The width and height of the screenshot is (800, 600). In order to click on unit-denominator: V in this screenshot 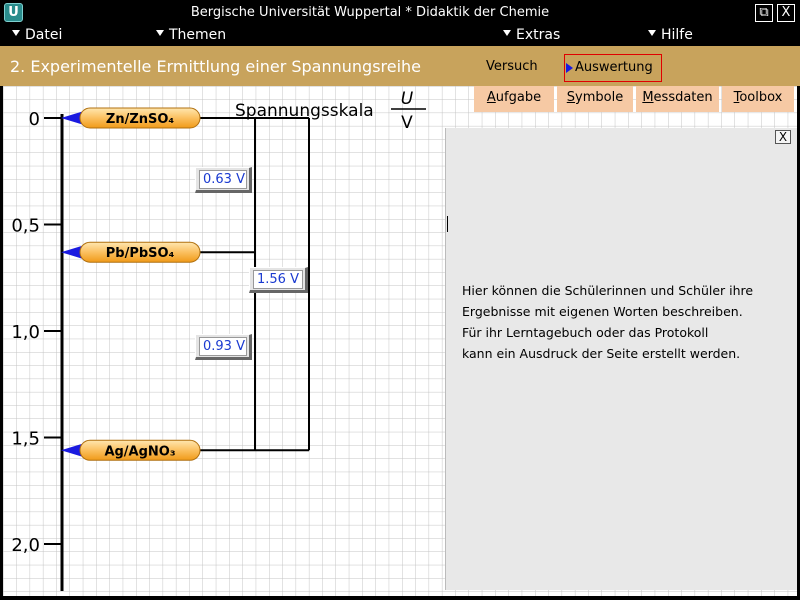, I will do `click(407, 123)`.